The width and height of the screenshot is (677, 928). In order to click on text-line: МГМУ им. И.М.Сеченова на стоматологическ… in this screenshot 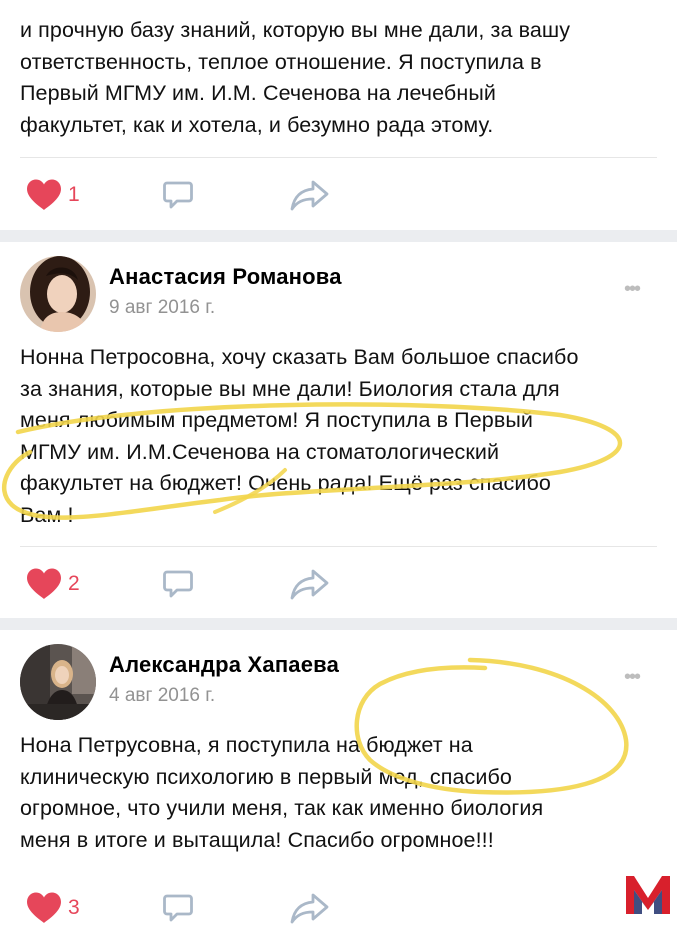, I will do `click(260, 451)`.